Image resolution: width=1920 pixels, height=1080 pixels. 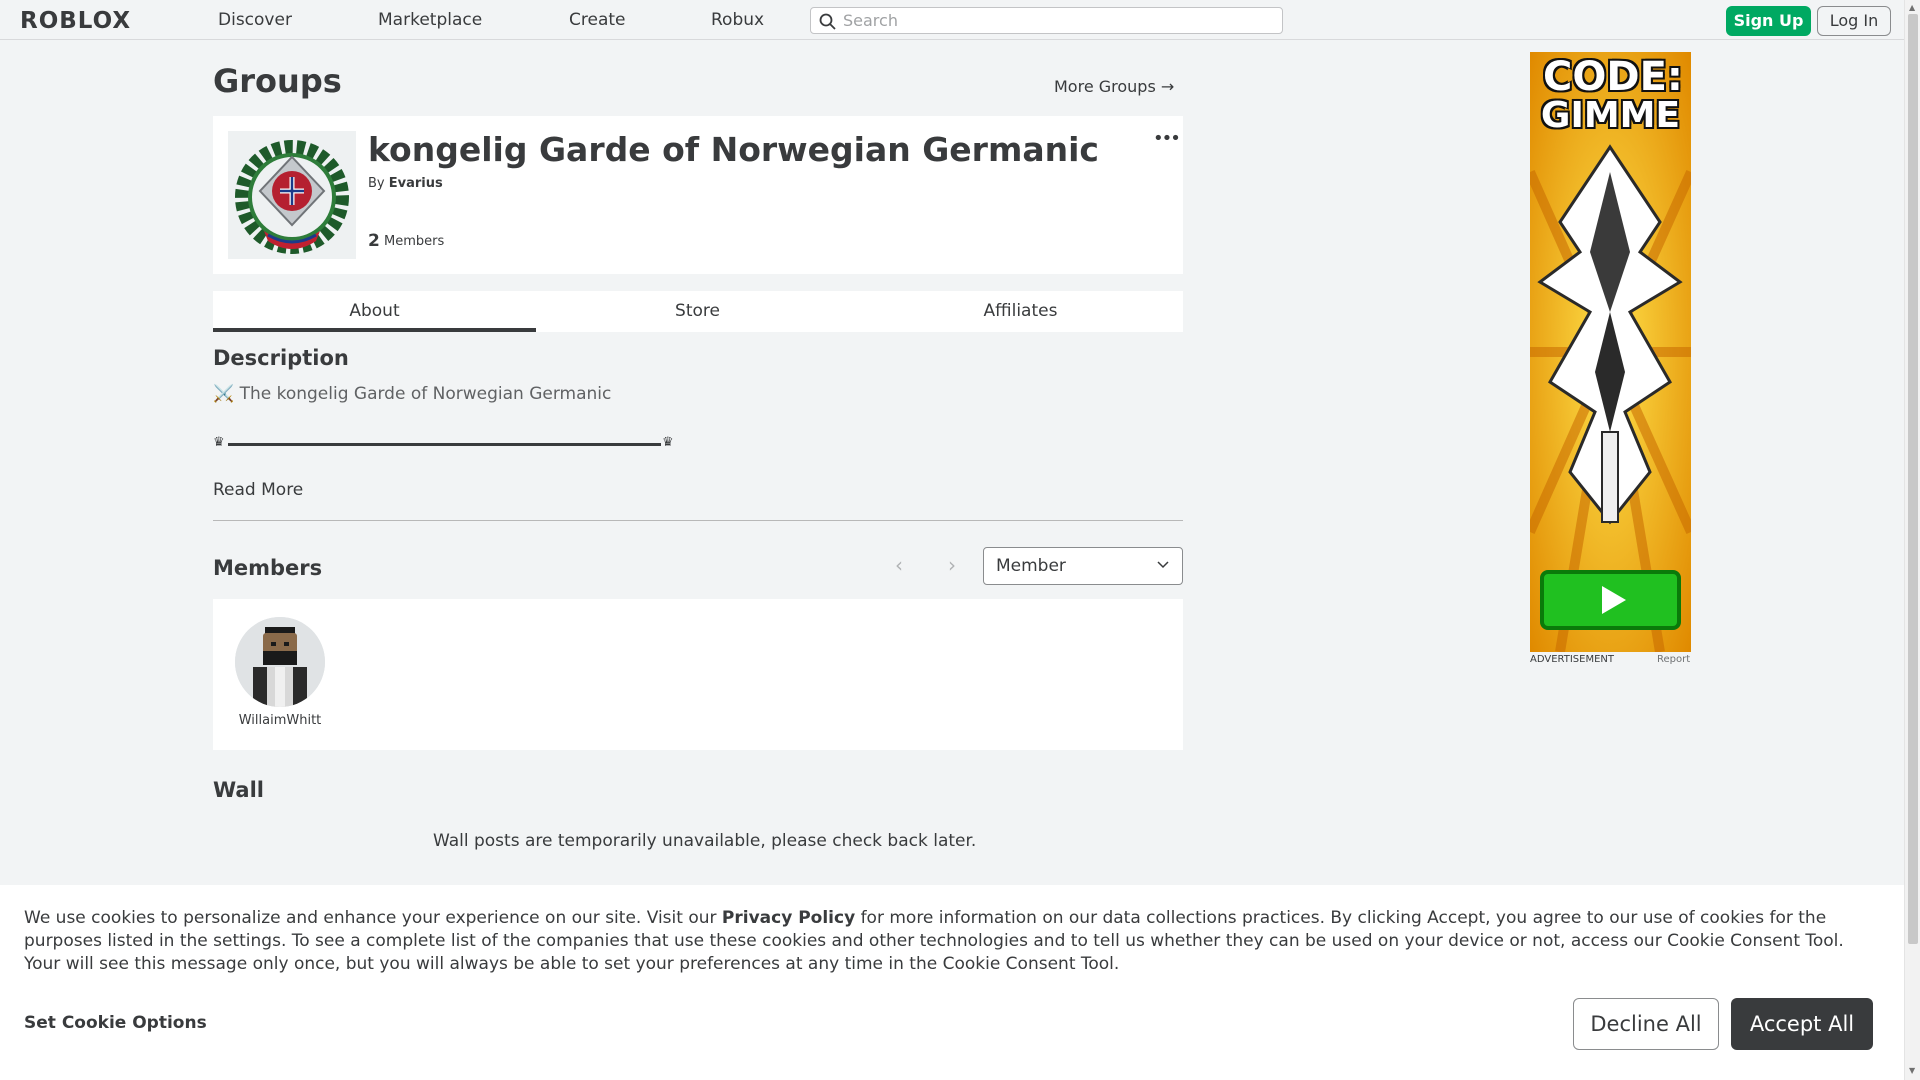 I want to click on ad-report-link: Report, so click(x=1673, y=659).